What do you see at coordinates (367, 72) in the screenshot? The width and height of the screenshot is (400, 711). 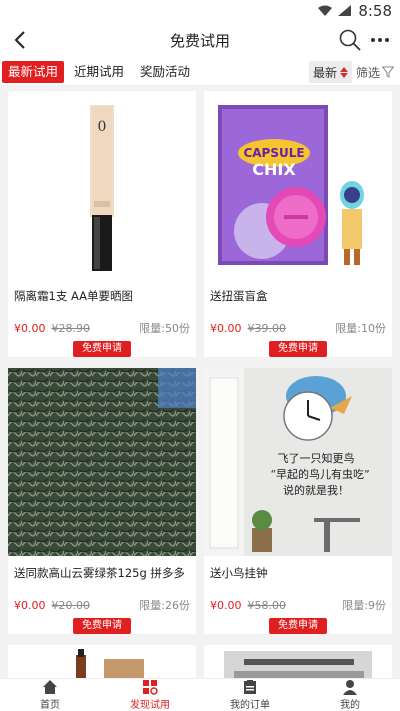 I see `filter-label: 筛选` at bounding box center [367, 72].